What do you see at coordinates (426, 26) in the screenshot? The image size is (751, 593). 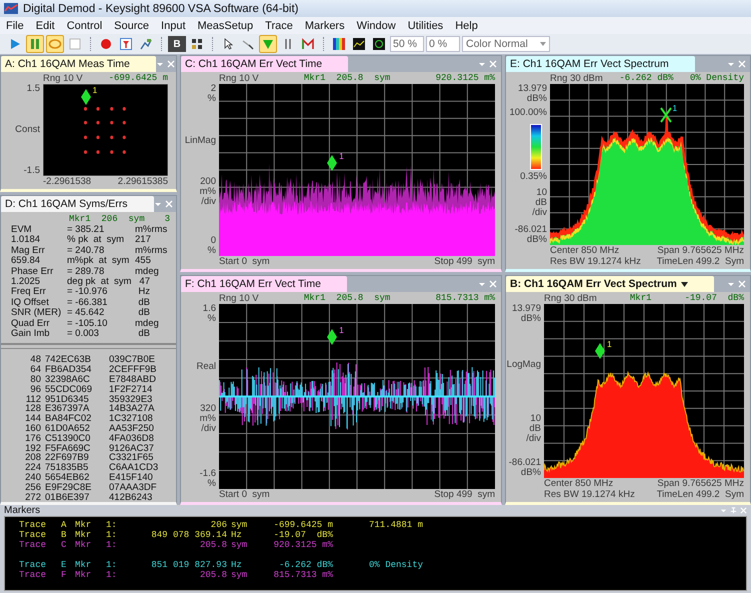 I see `menu-item: Utilities` at bounding box center [426, 26].